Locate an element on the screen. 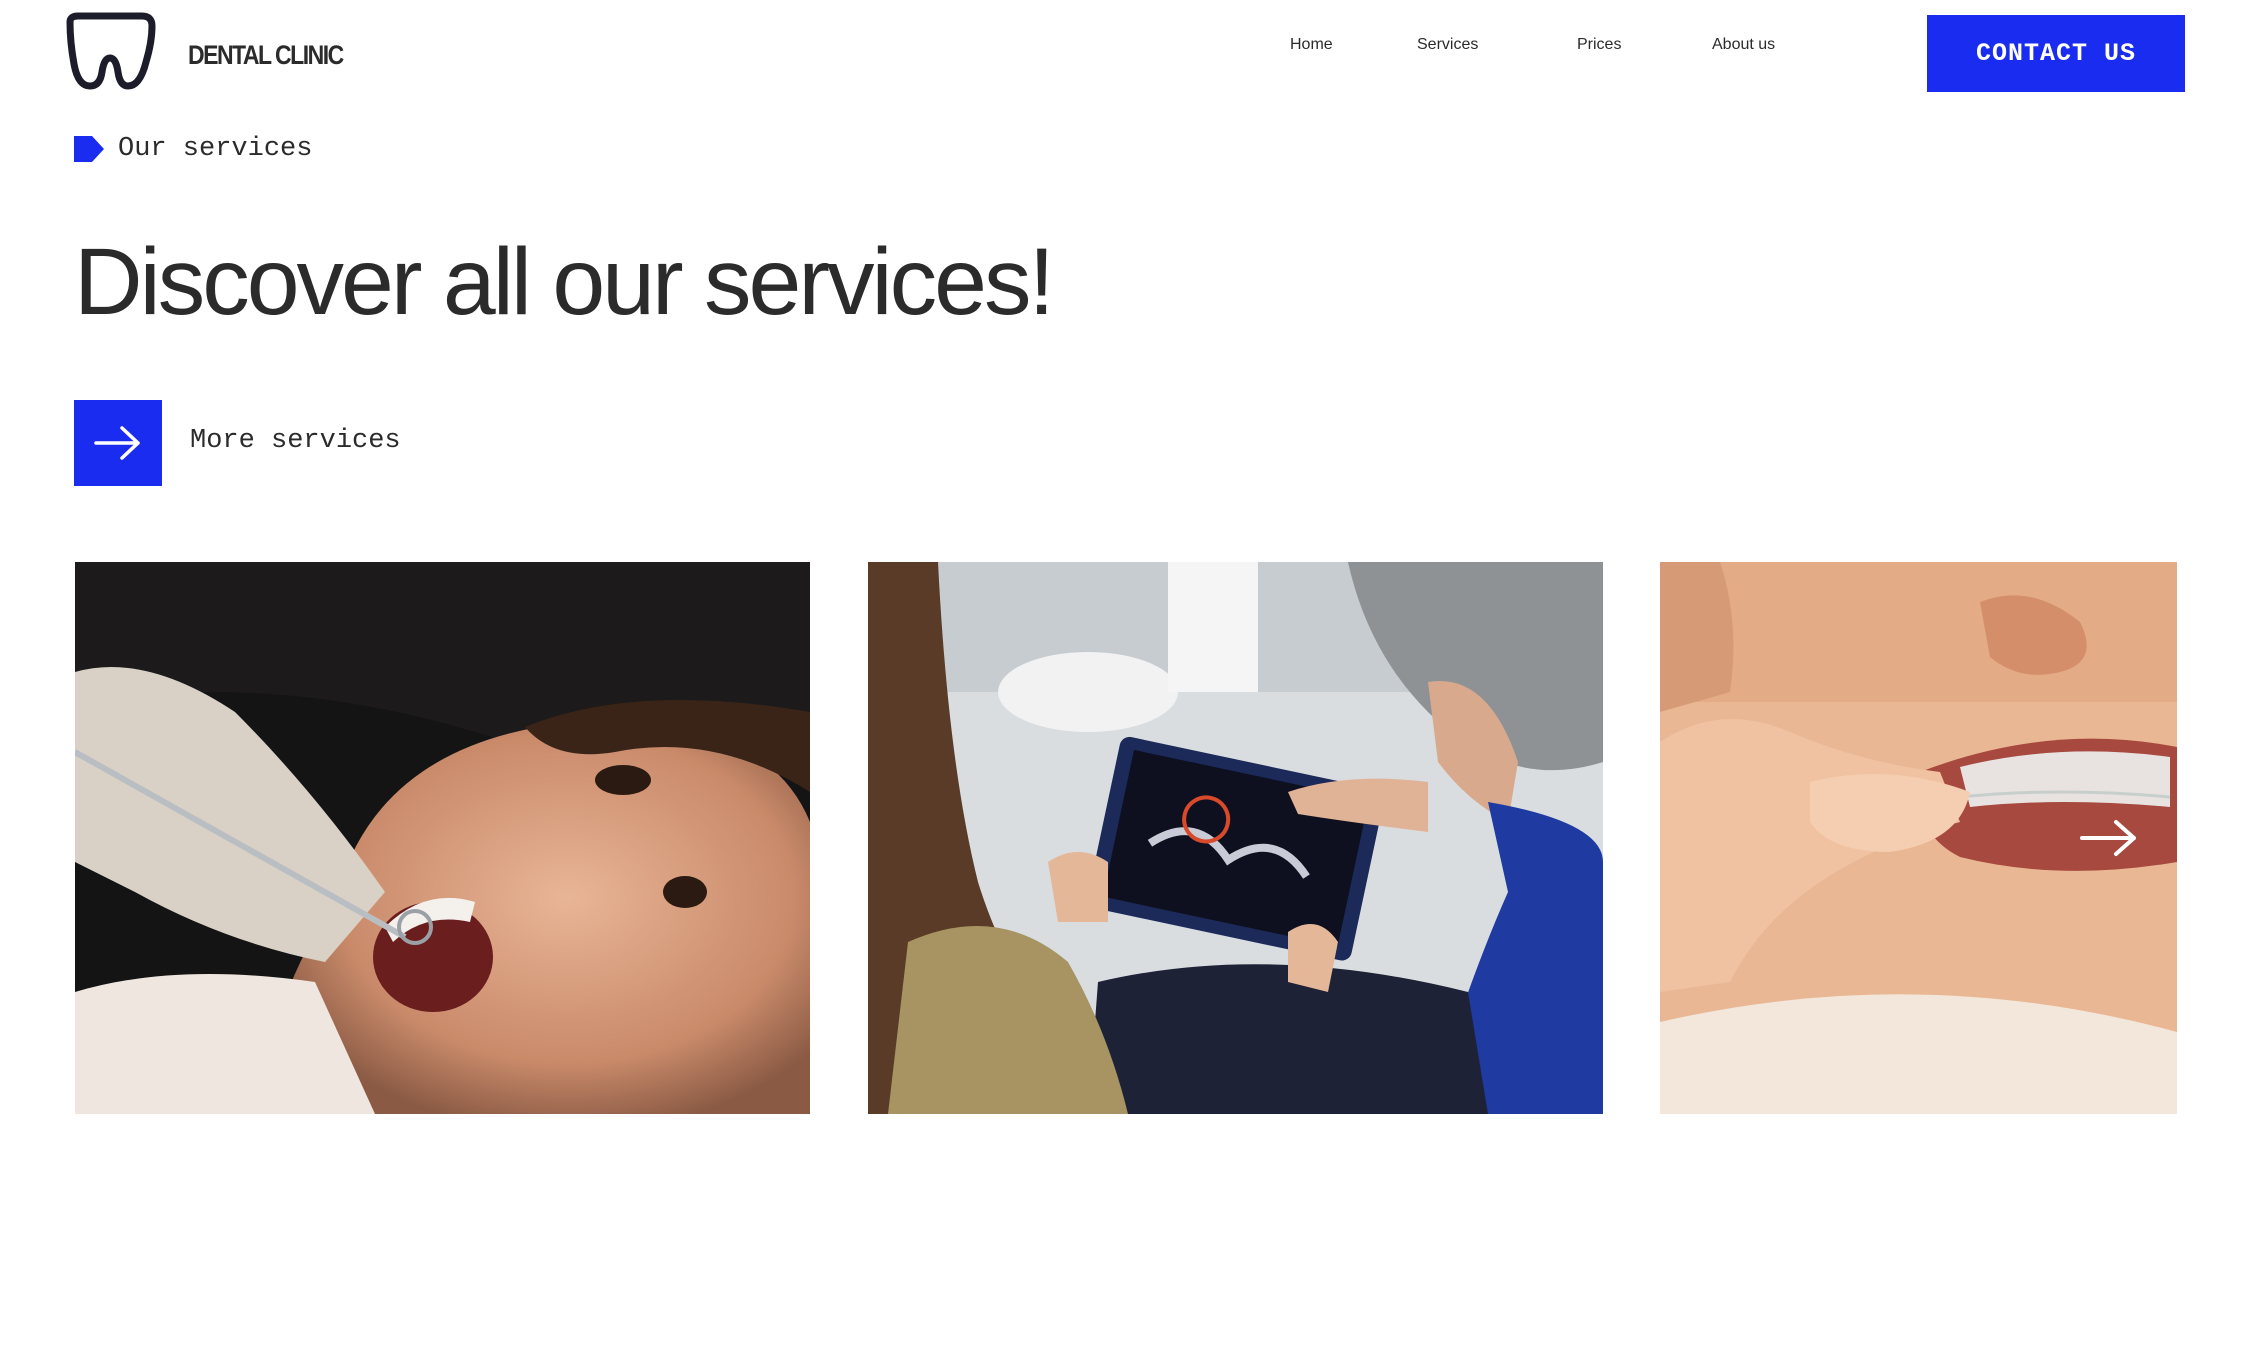  arrow-right-icon is located at coordinates (117, 443).